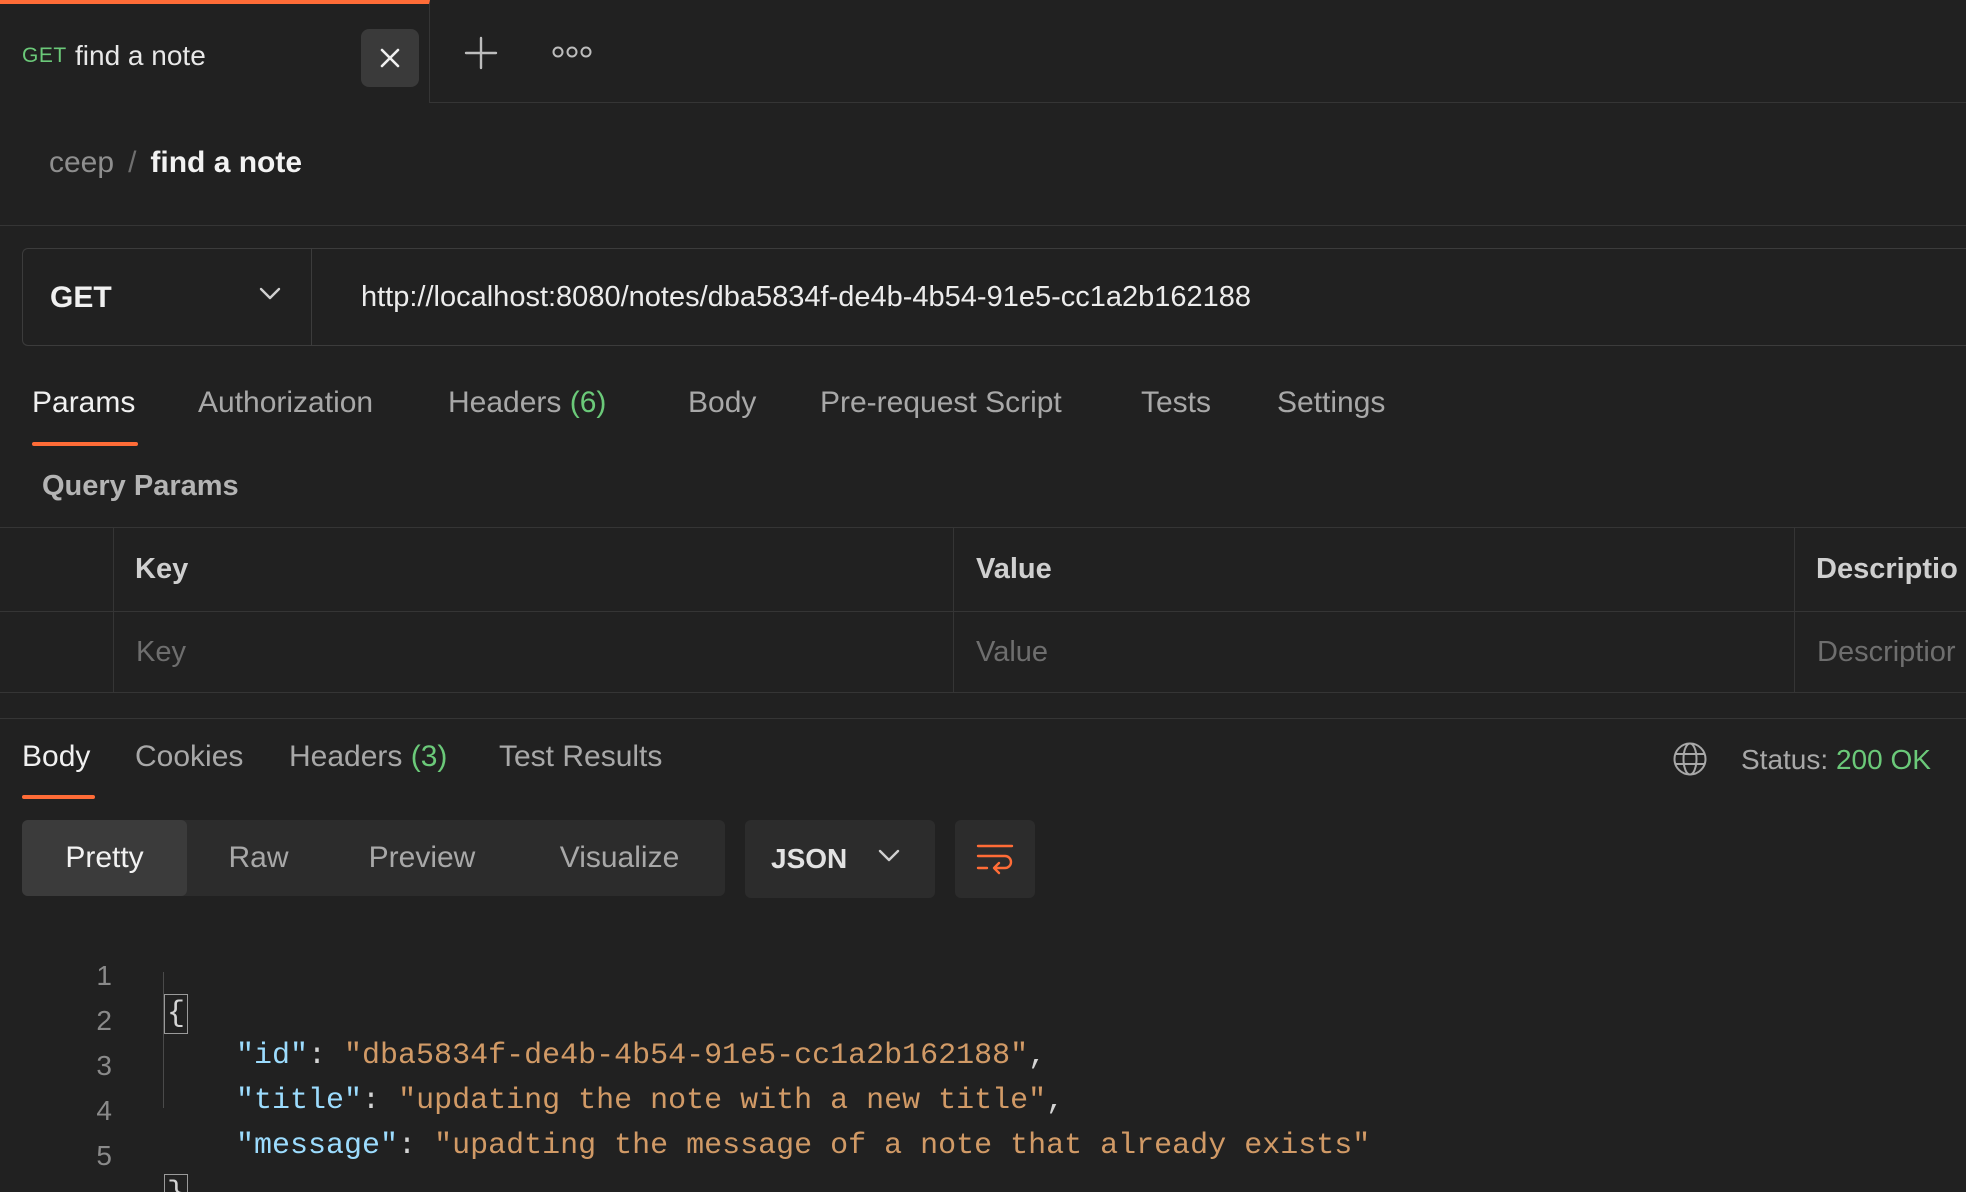 The width and height of the screenshot is (1966, 1192). What do you see at coordinates (429, 756) in the screenshot?
I see `response-headers-count: (3)` at bounding box center [429, 756].